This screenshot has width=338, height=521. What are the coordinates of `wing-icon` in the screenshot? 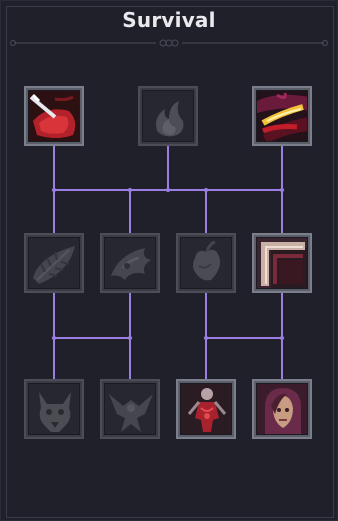 It's located at (130, 263).